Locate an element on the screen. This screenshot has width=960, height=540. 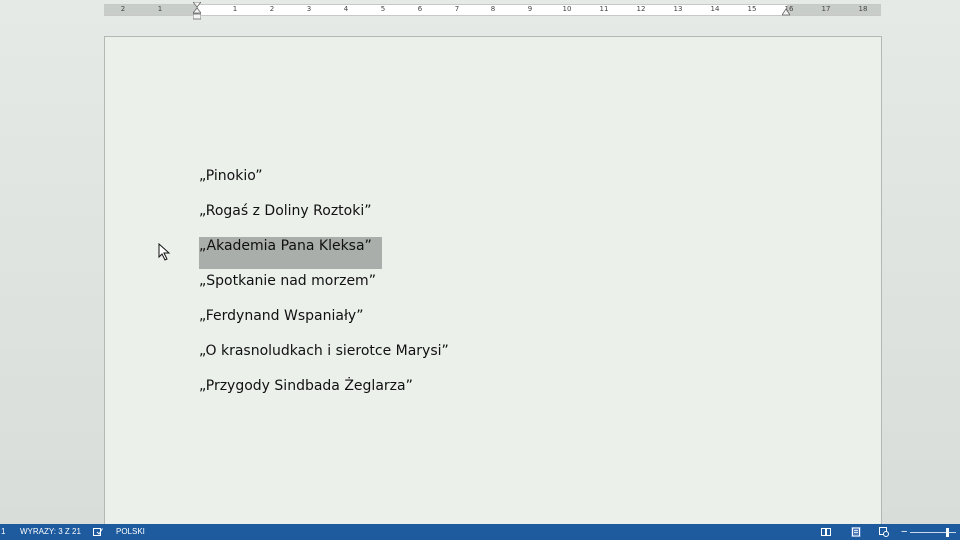
page-indicator: 1 is located at coordinates (3, 532).